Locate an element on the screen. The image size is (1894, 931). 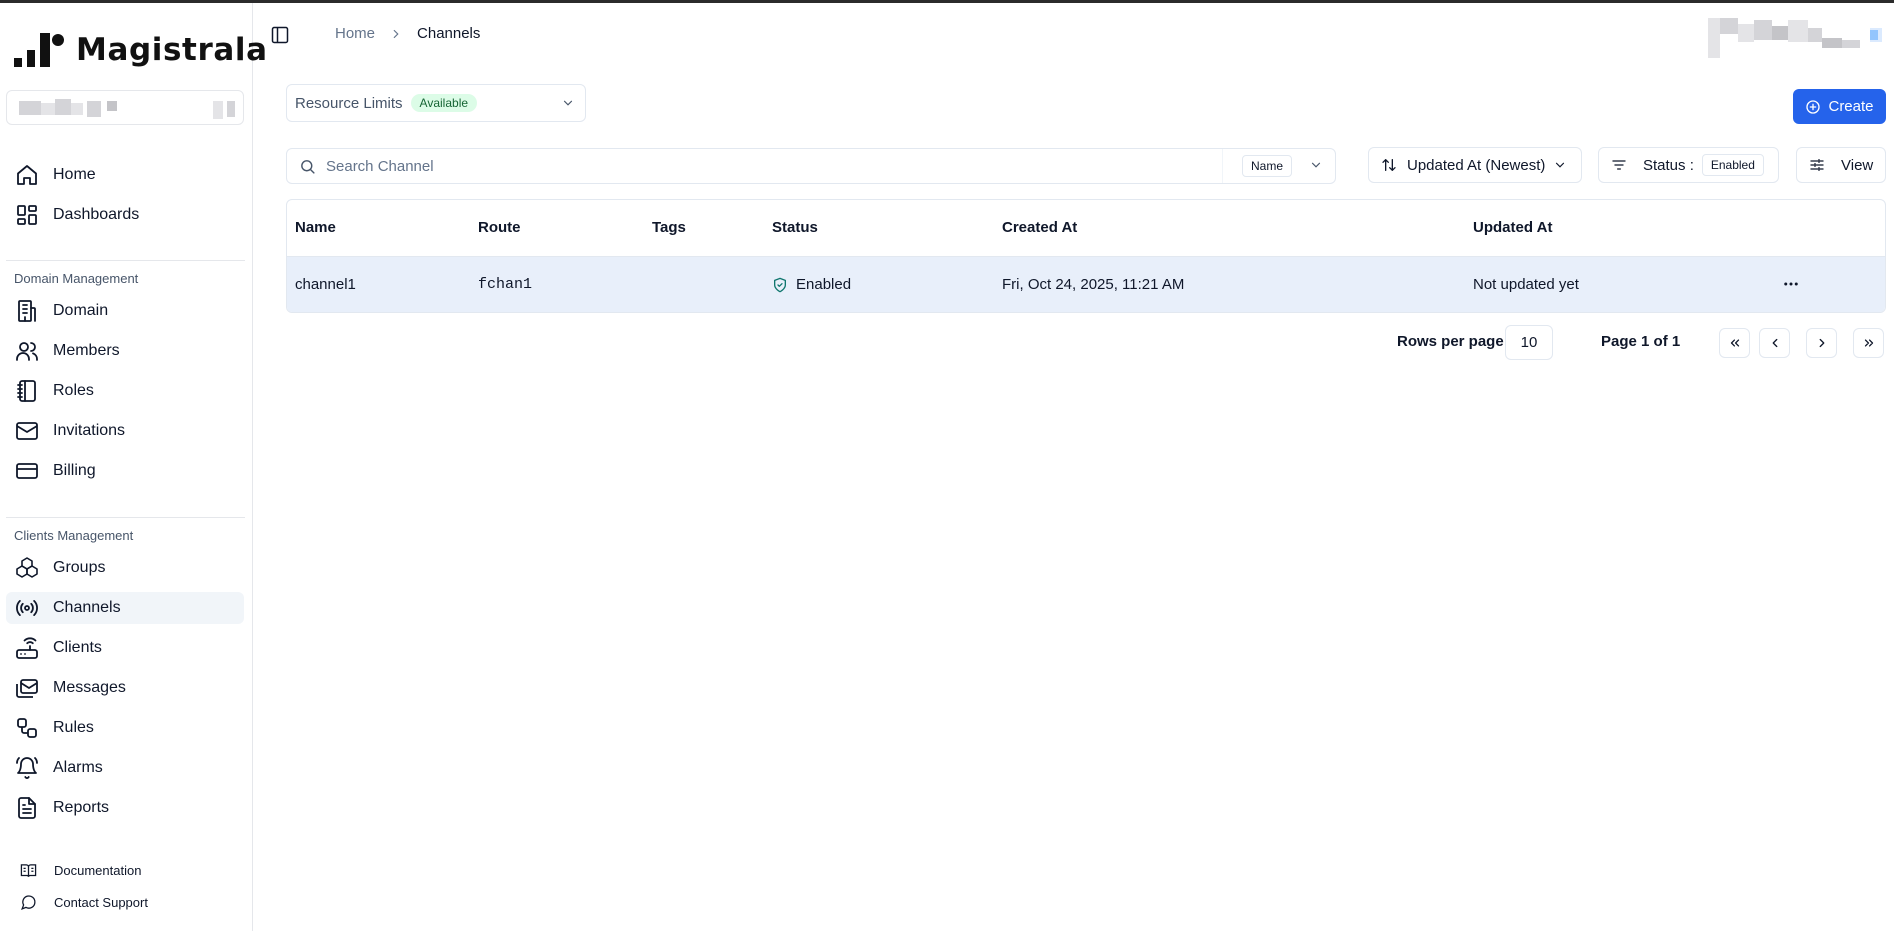
domain-switcher is located at coordinates (125, 107).